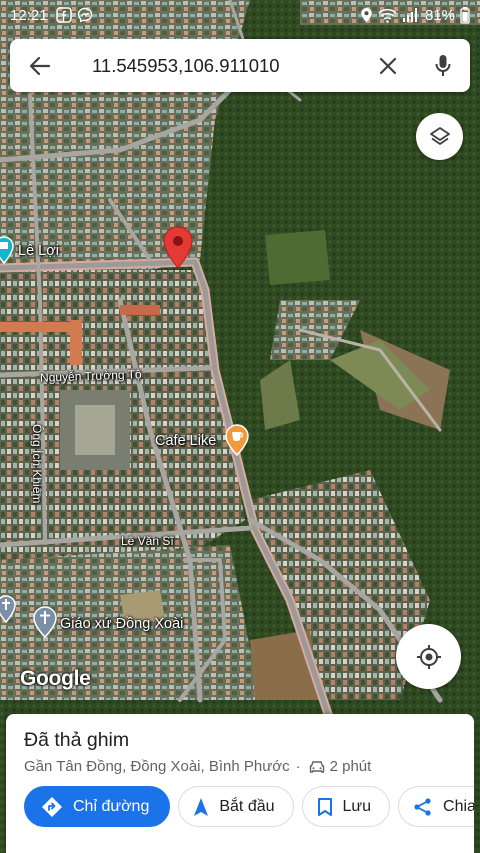  I want to click on le-loi-poi-pin, so click(7, 250).